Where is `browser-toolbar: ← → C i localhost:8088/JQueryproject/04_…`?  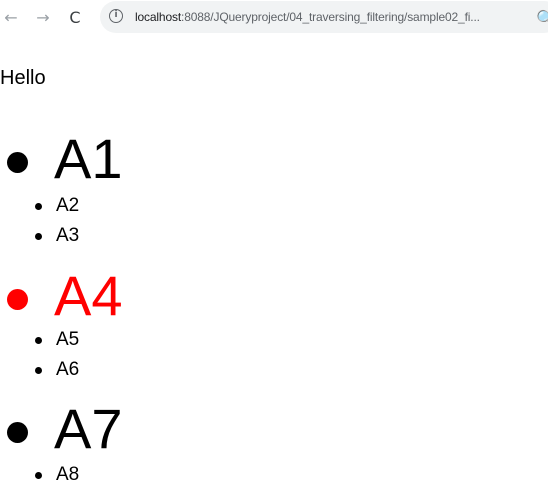 browser-toolbar: ← → C i localhost:8088/JQueryproject/04_… is located at coordinates (274, 18).